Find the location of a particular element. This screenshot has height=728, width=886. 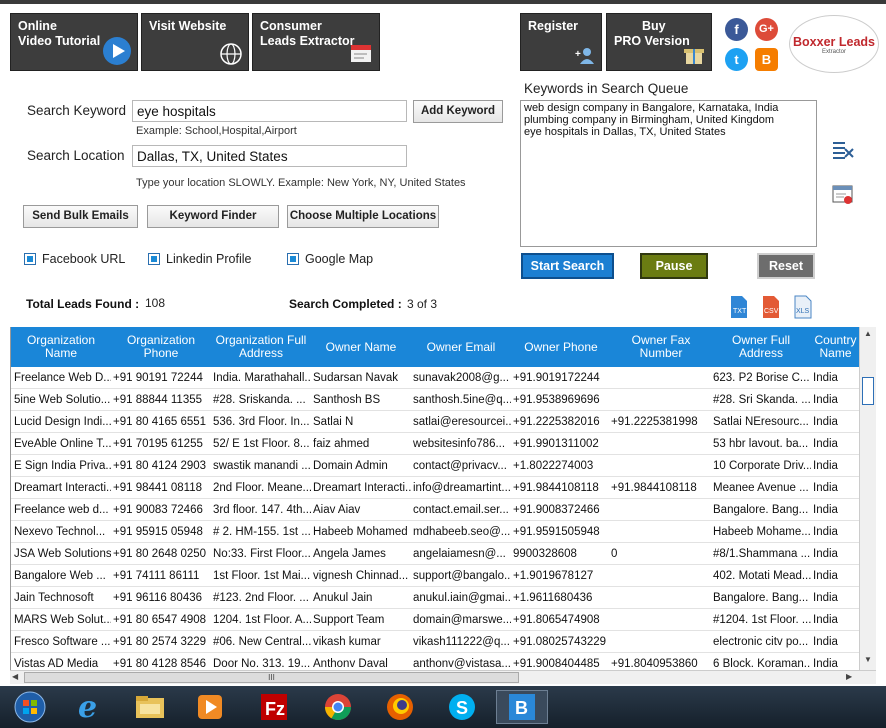

reset-button: Reset is located at coordinates (786, 266).